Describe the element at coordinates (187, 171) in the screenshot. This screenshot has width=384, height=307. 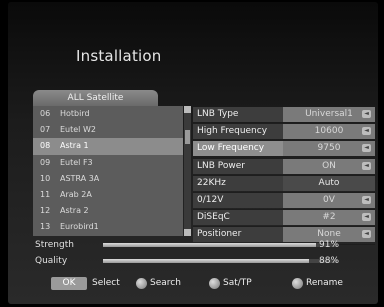
I see `satellite-list-scrollbar` at that location.